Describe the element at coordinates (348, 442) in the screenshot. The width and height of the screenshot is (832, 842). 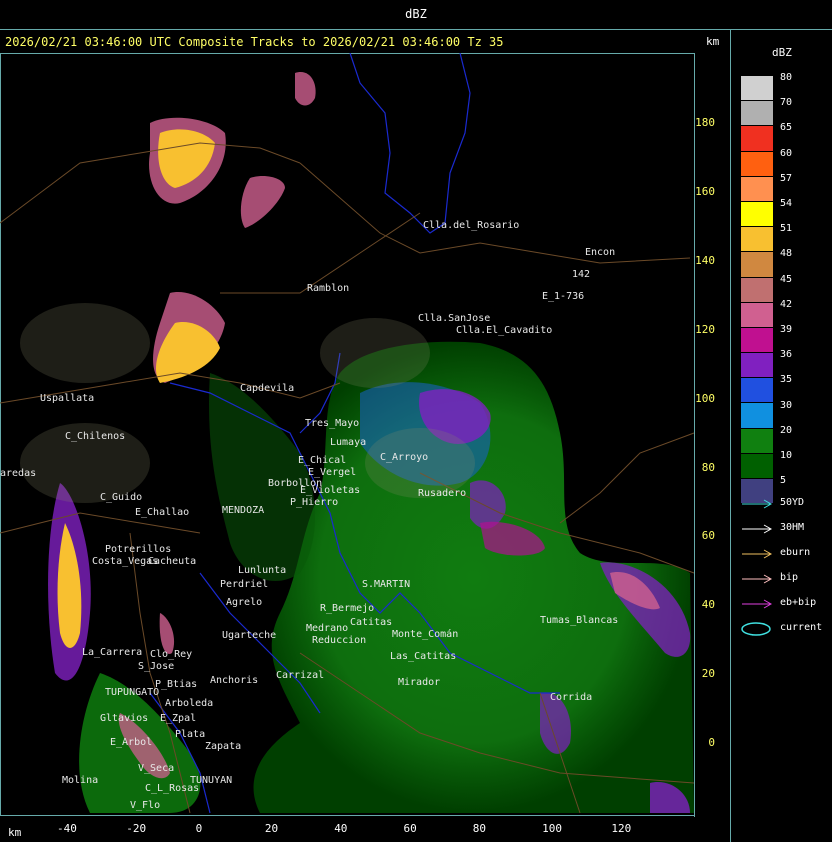
I see `place-label: Lumaya` at that location.